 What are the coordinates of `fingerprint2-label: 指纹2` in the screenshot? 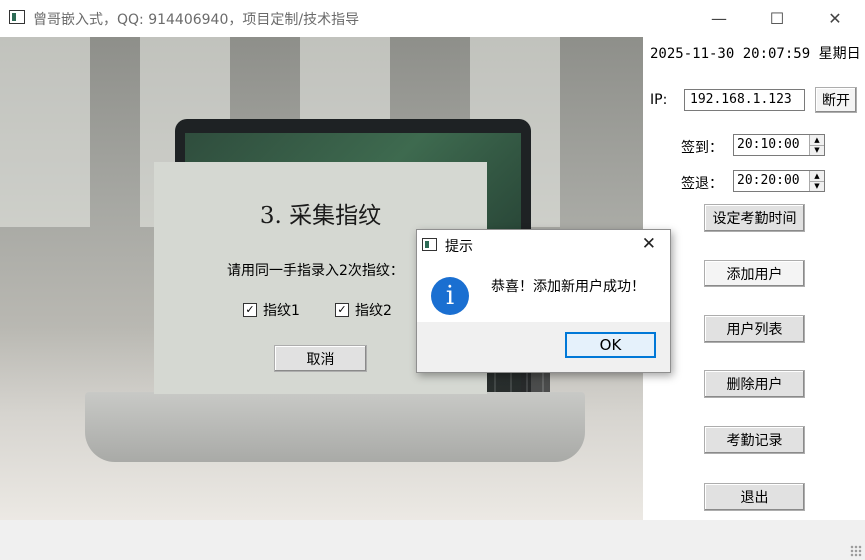 It's located at (373, 311).